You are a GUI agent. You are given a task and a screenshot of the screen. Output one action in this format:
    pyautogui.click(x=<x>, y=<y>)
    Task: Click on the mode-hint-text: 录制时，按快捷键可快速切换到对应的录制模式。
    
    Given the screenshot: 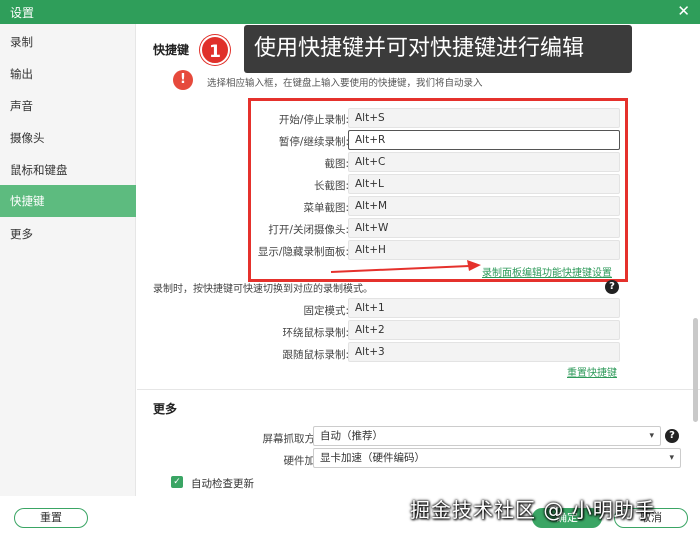 What is the action you would take?
    pyautogui.click(x=263, y=289)
    